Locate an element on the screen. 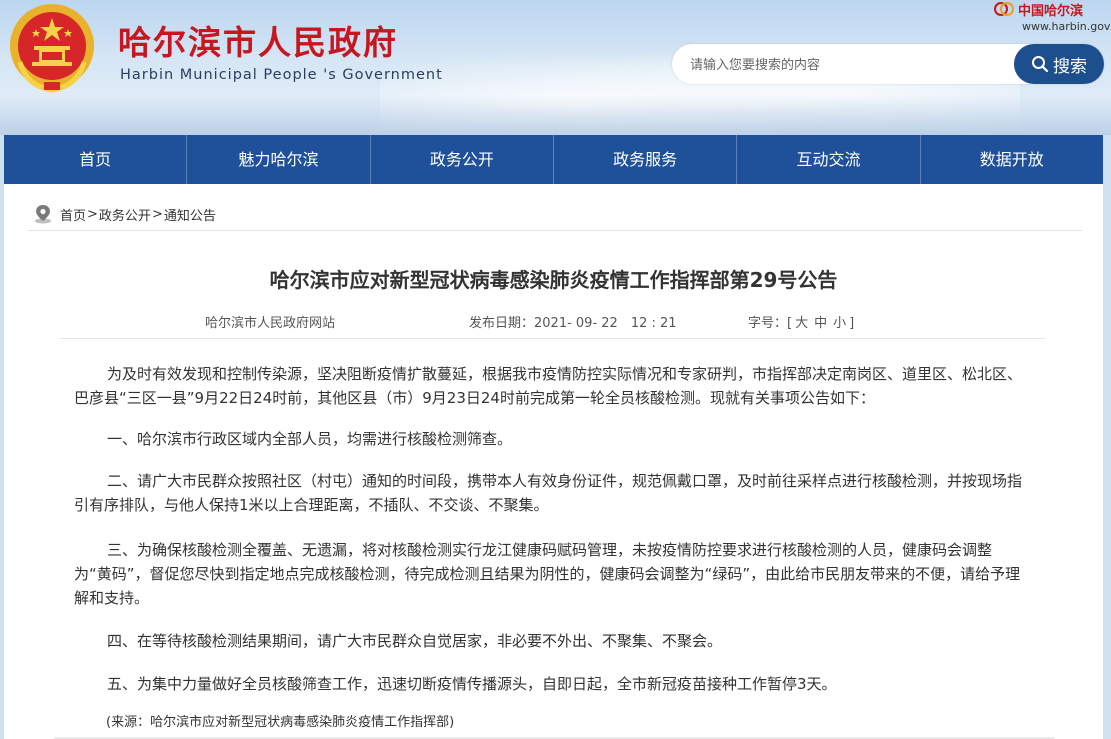 This screenshot has height=739, width=1111. article-publish-date: 发布日期：2021- 09- 22 12 : 21 is located at coordinates (573, 323).